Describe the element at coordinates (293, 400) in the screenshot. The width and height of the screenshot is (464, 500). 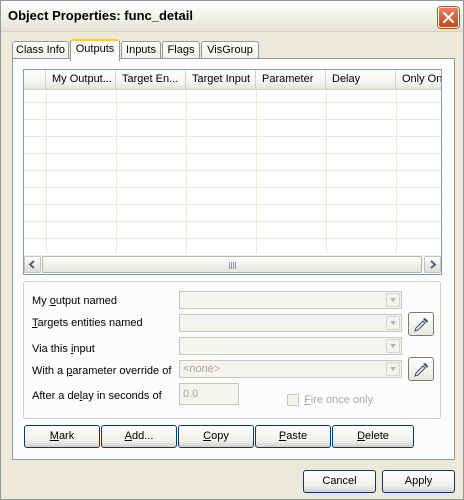
I see `fire-once-checkbox` at that location.